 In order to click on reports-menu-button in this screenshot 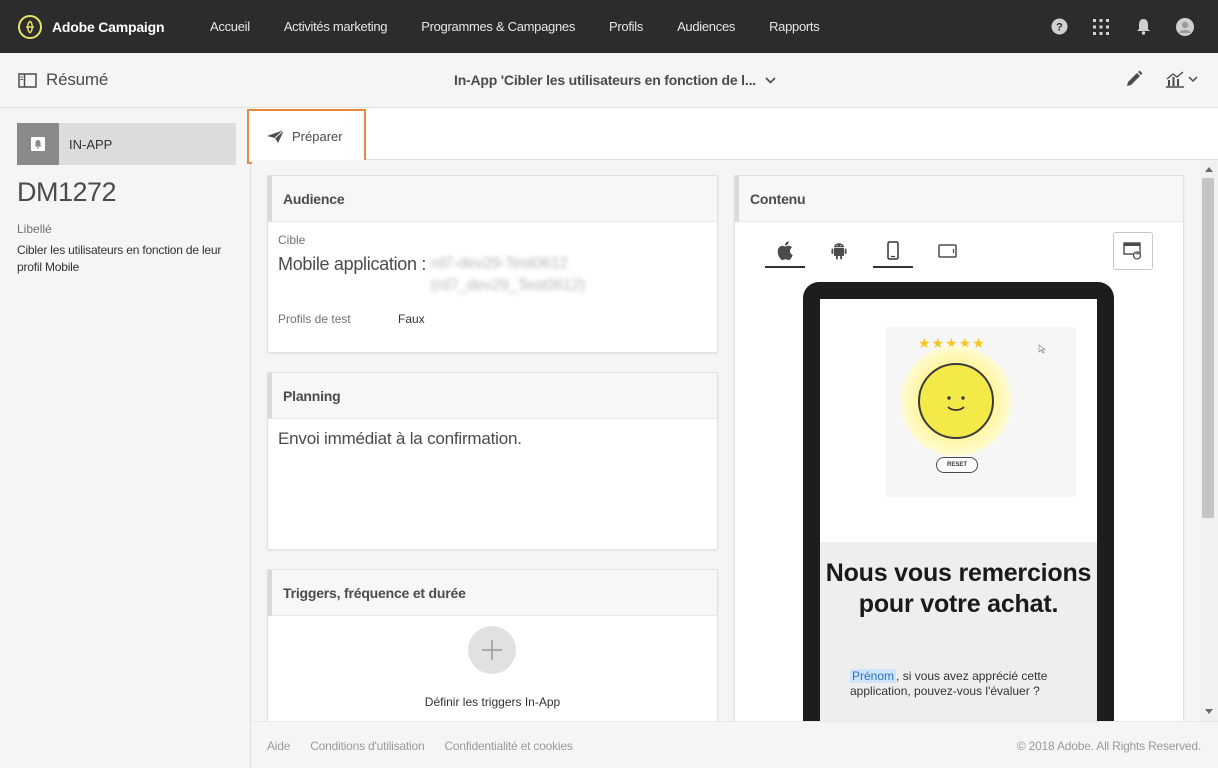, I will do `click(1181, 79)`.